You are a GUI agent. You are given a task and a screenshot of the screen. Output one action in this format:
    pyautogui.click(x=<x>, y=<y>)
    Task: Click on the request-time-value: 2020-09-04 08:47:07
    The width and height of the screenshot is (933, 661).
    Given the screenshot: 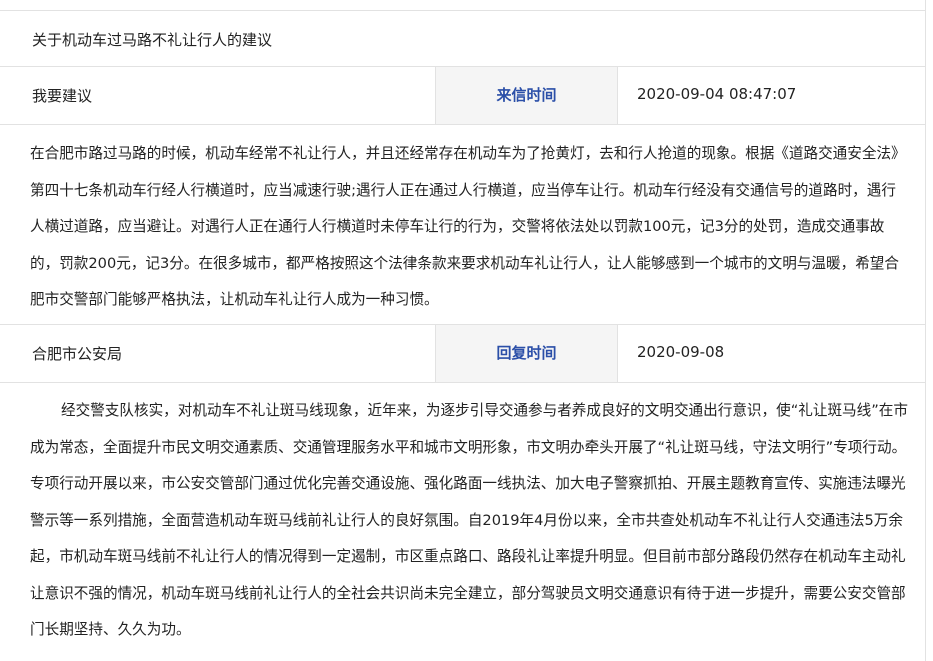 What is the action you would take?
    pyautogui.click(x=717, y=94)
    